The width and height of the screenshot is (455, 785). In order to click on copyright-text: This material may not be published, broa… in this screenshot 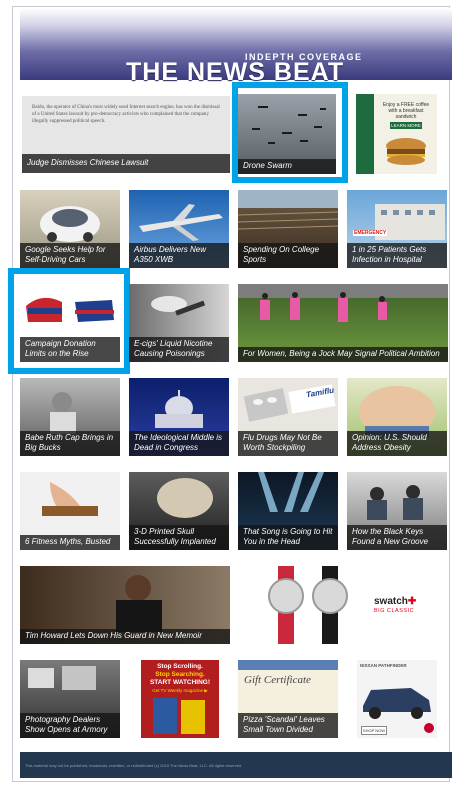, I will do `click(134, 765)`.